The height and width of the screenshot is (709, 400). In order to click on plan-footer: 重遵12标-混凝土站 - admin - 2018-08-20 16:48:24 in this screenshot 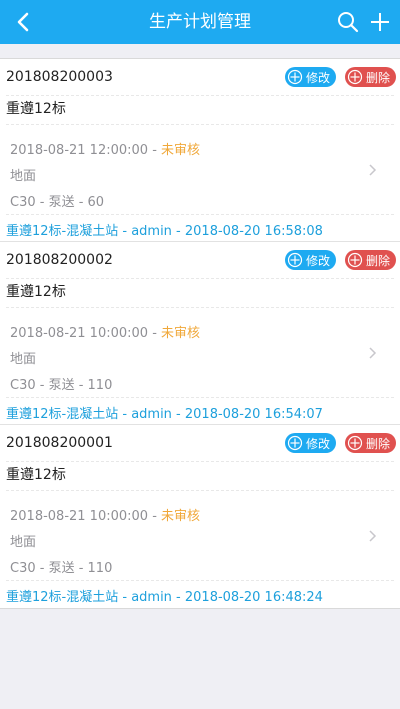, I will do `click(164, 597)`.